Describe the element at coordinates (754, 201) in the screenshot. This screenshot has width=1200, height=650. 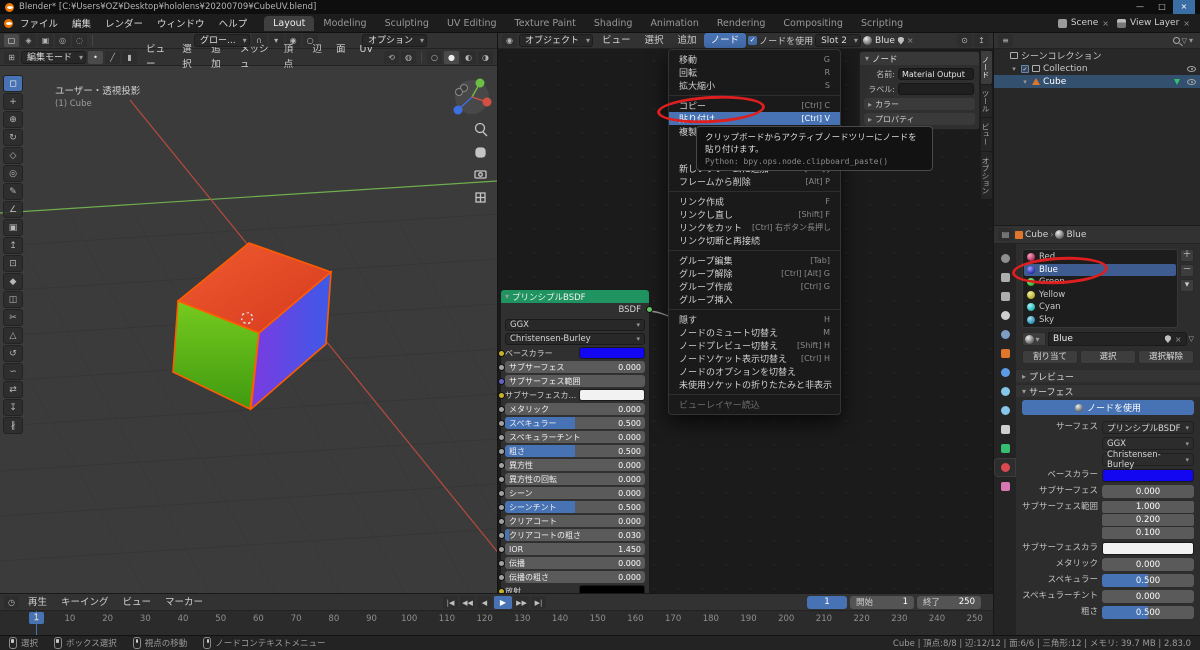
I see `context-menu-item: リンク作成 F` at that location.